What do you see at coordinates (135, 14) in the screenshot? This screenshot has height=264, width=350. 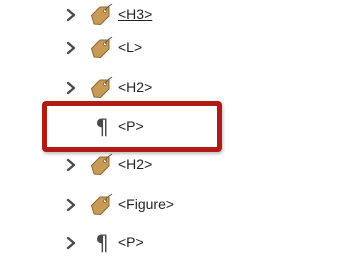 I see `tree-row-label: <H3>` at bounding box center [135, 14].